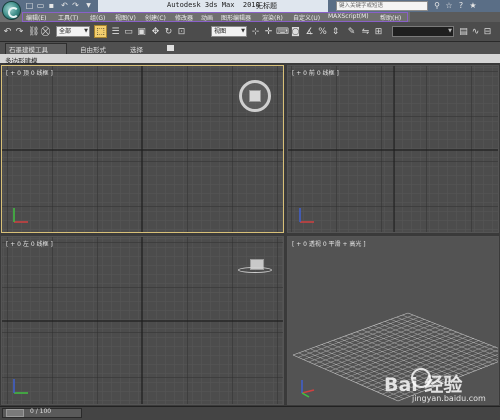 This screenshot has height=420, width=500. Describe the element at coordinates (29, 72) in the screenshot. I see `viewport-label-top: [ + 0 顶 0 线框 ]` at that location.